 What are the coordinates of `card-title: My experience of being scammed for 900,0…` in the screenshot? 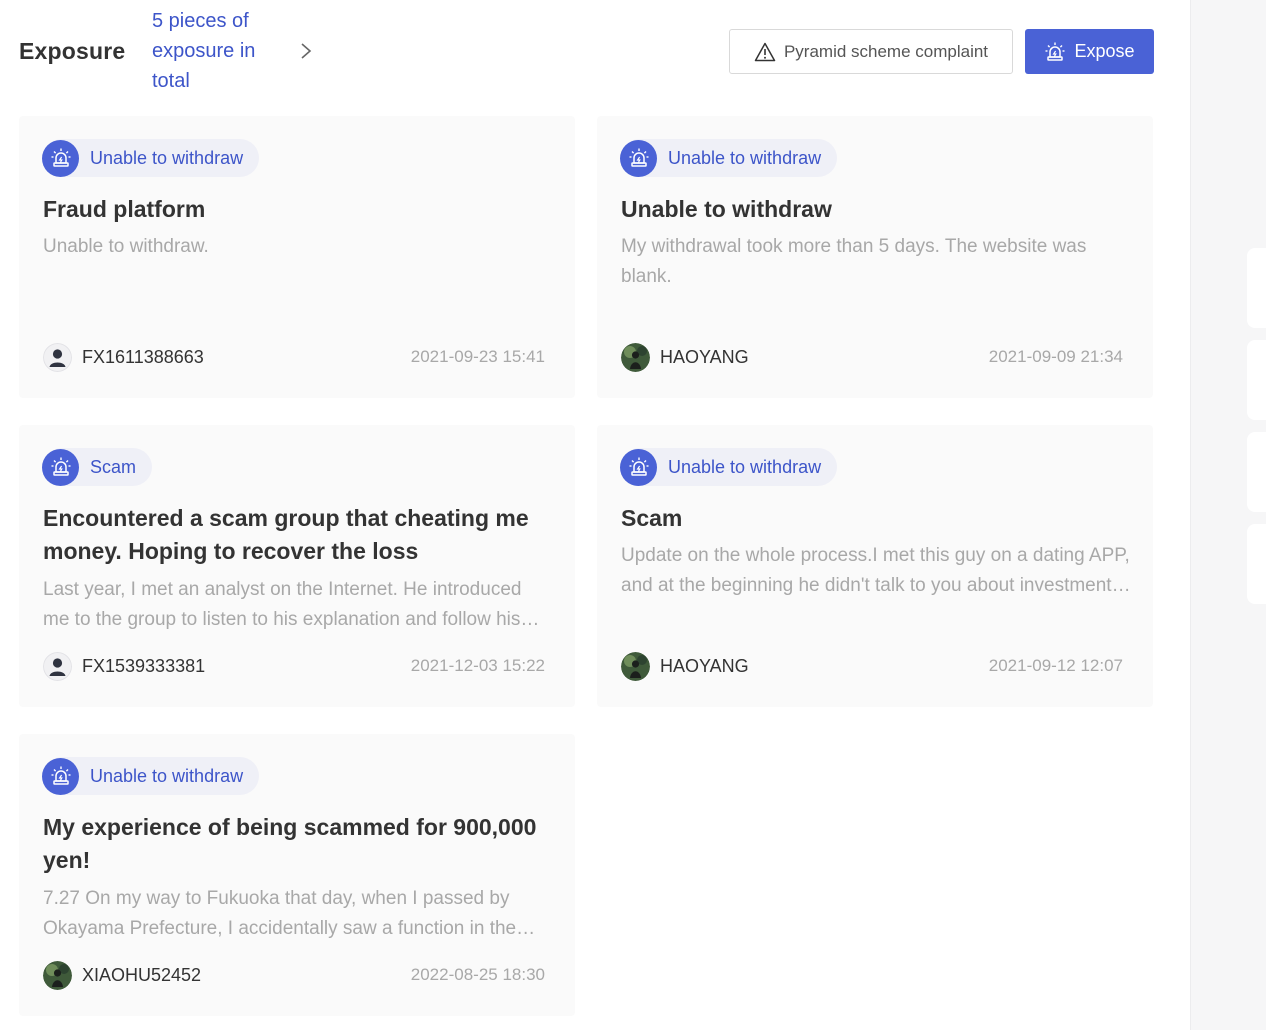 It's located at (290, 843).